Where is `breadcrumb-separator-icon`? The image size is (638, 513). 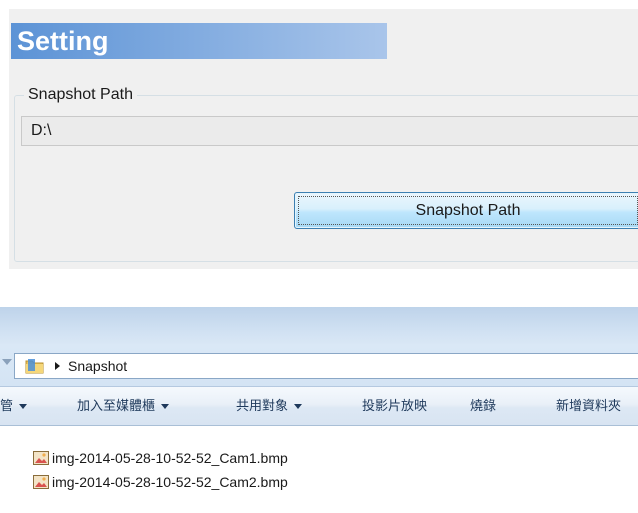
breadcrumb-separator-icon is located at coordinates (57, 366).